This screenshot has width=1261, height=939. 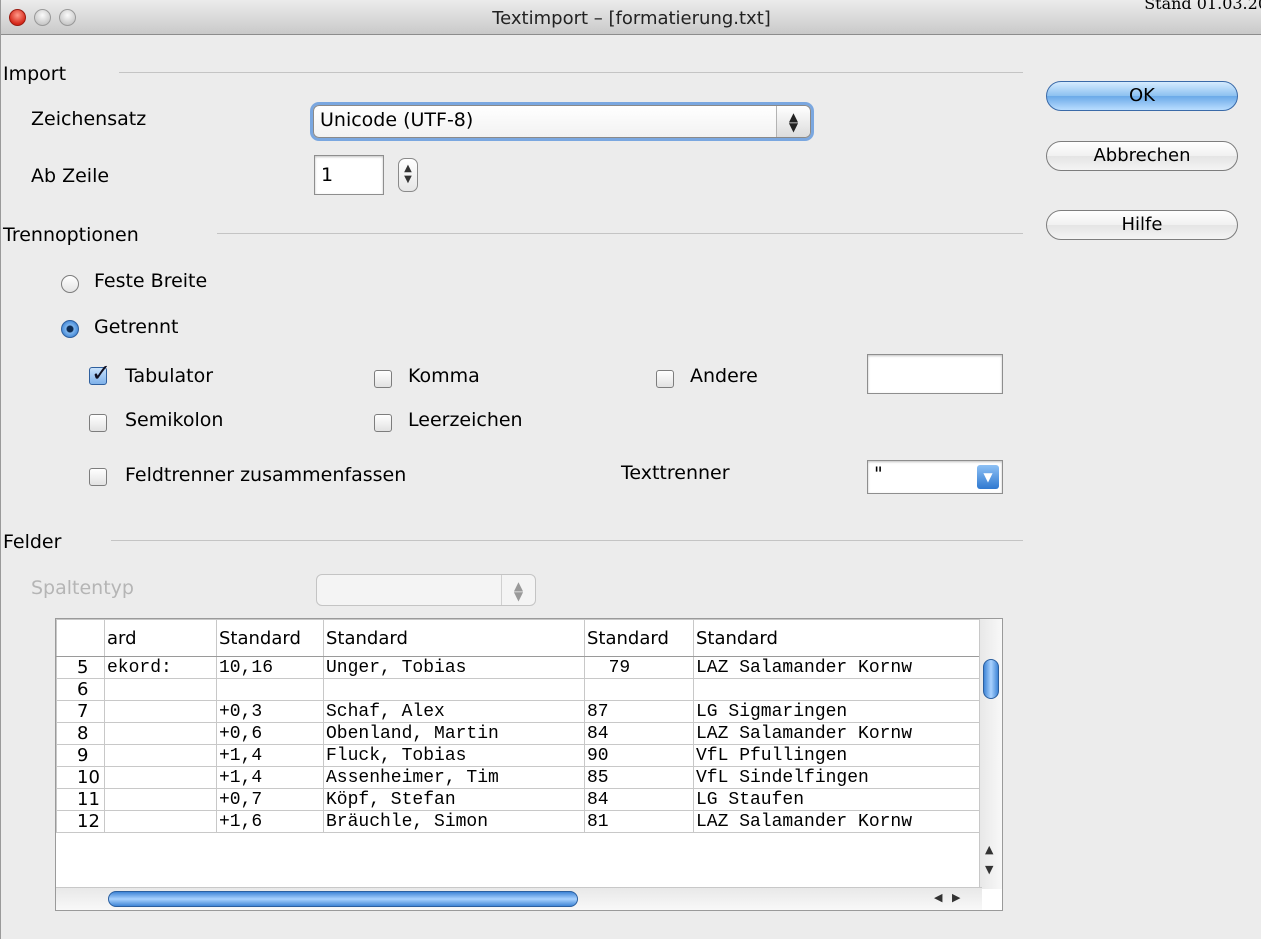 What do you see at coordinates (1202, 6) in the screenshot?
I see `corner-stamp: Stand 01.03.20` at bounding box center [1202, 6].